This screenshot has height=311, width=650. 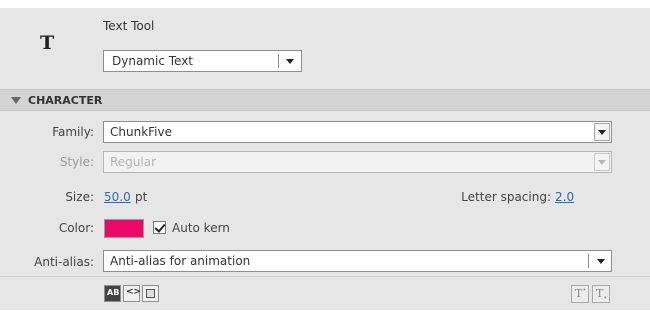 I want to click on selectable-icon: AB, so click(x=113, y=292).